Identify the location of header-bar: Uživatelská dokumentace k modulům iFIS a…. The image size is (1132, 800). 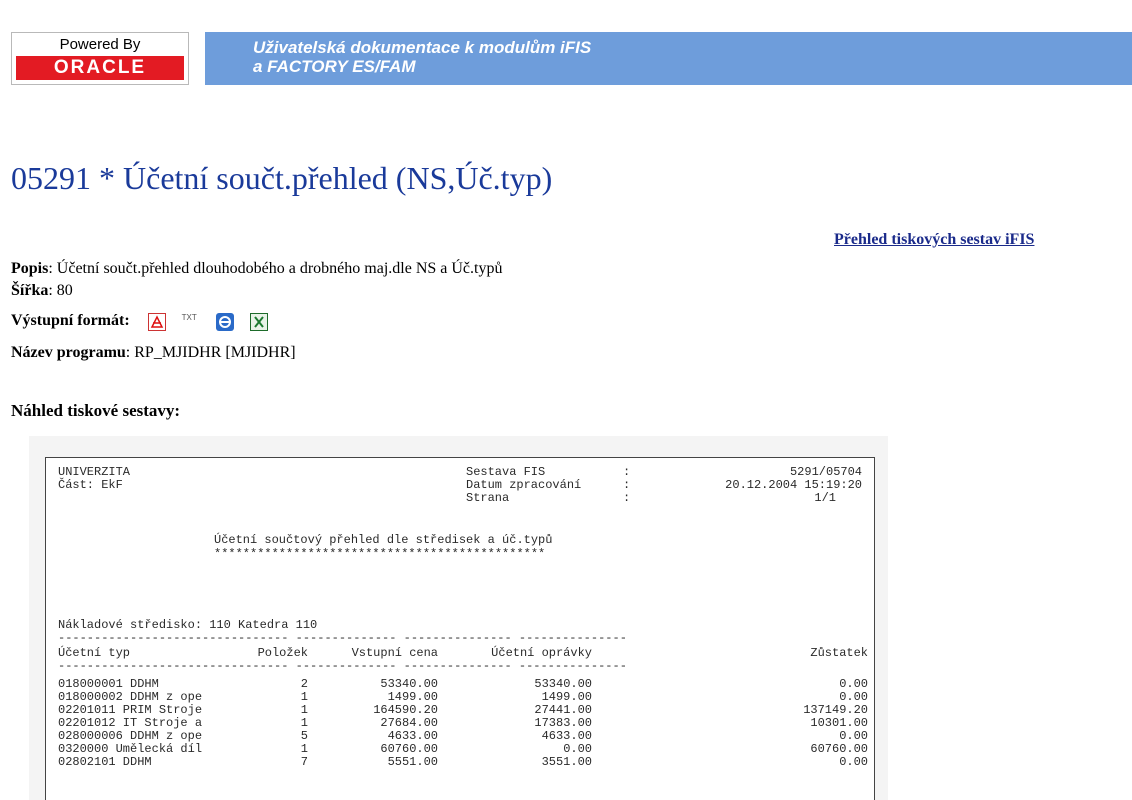
(668, 58).